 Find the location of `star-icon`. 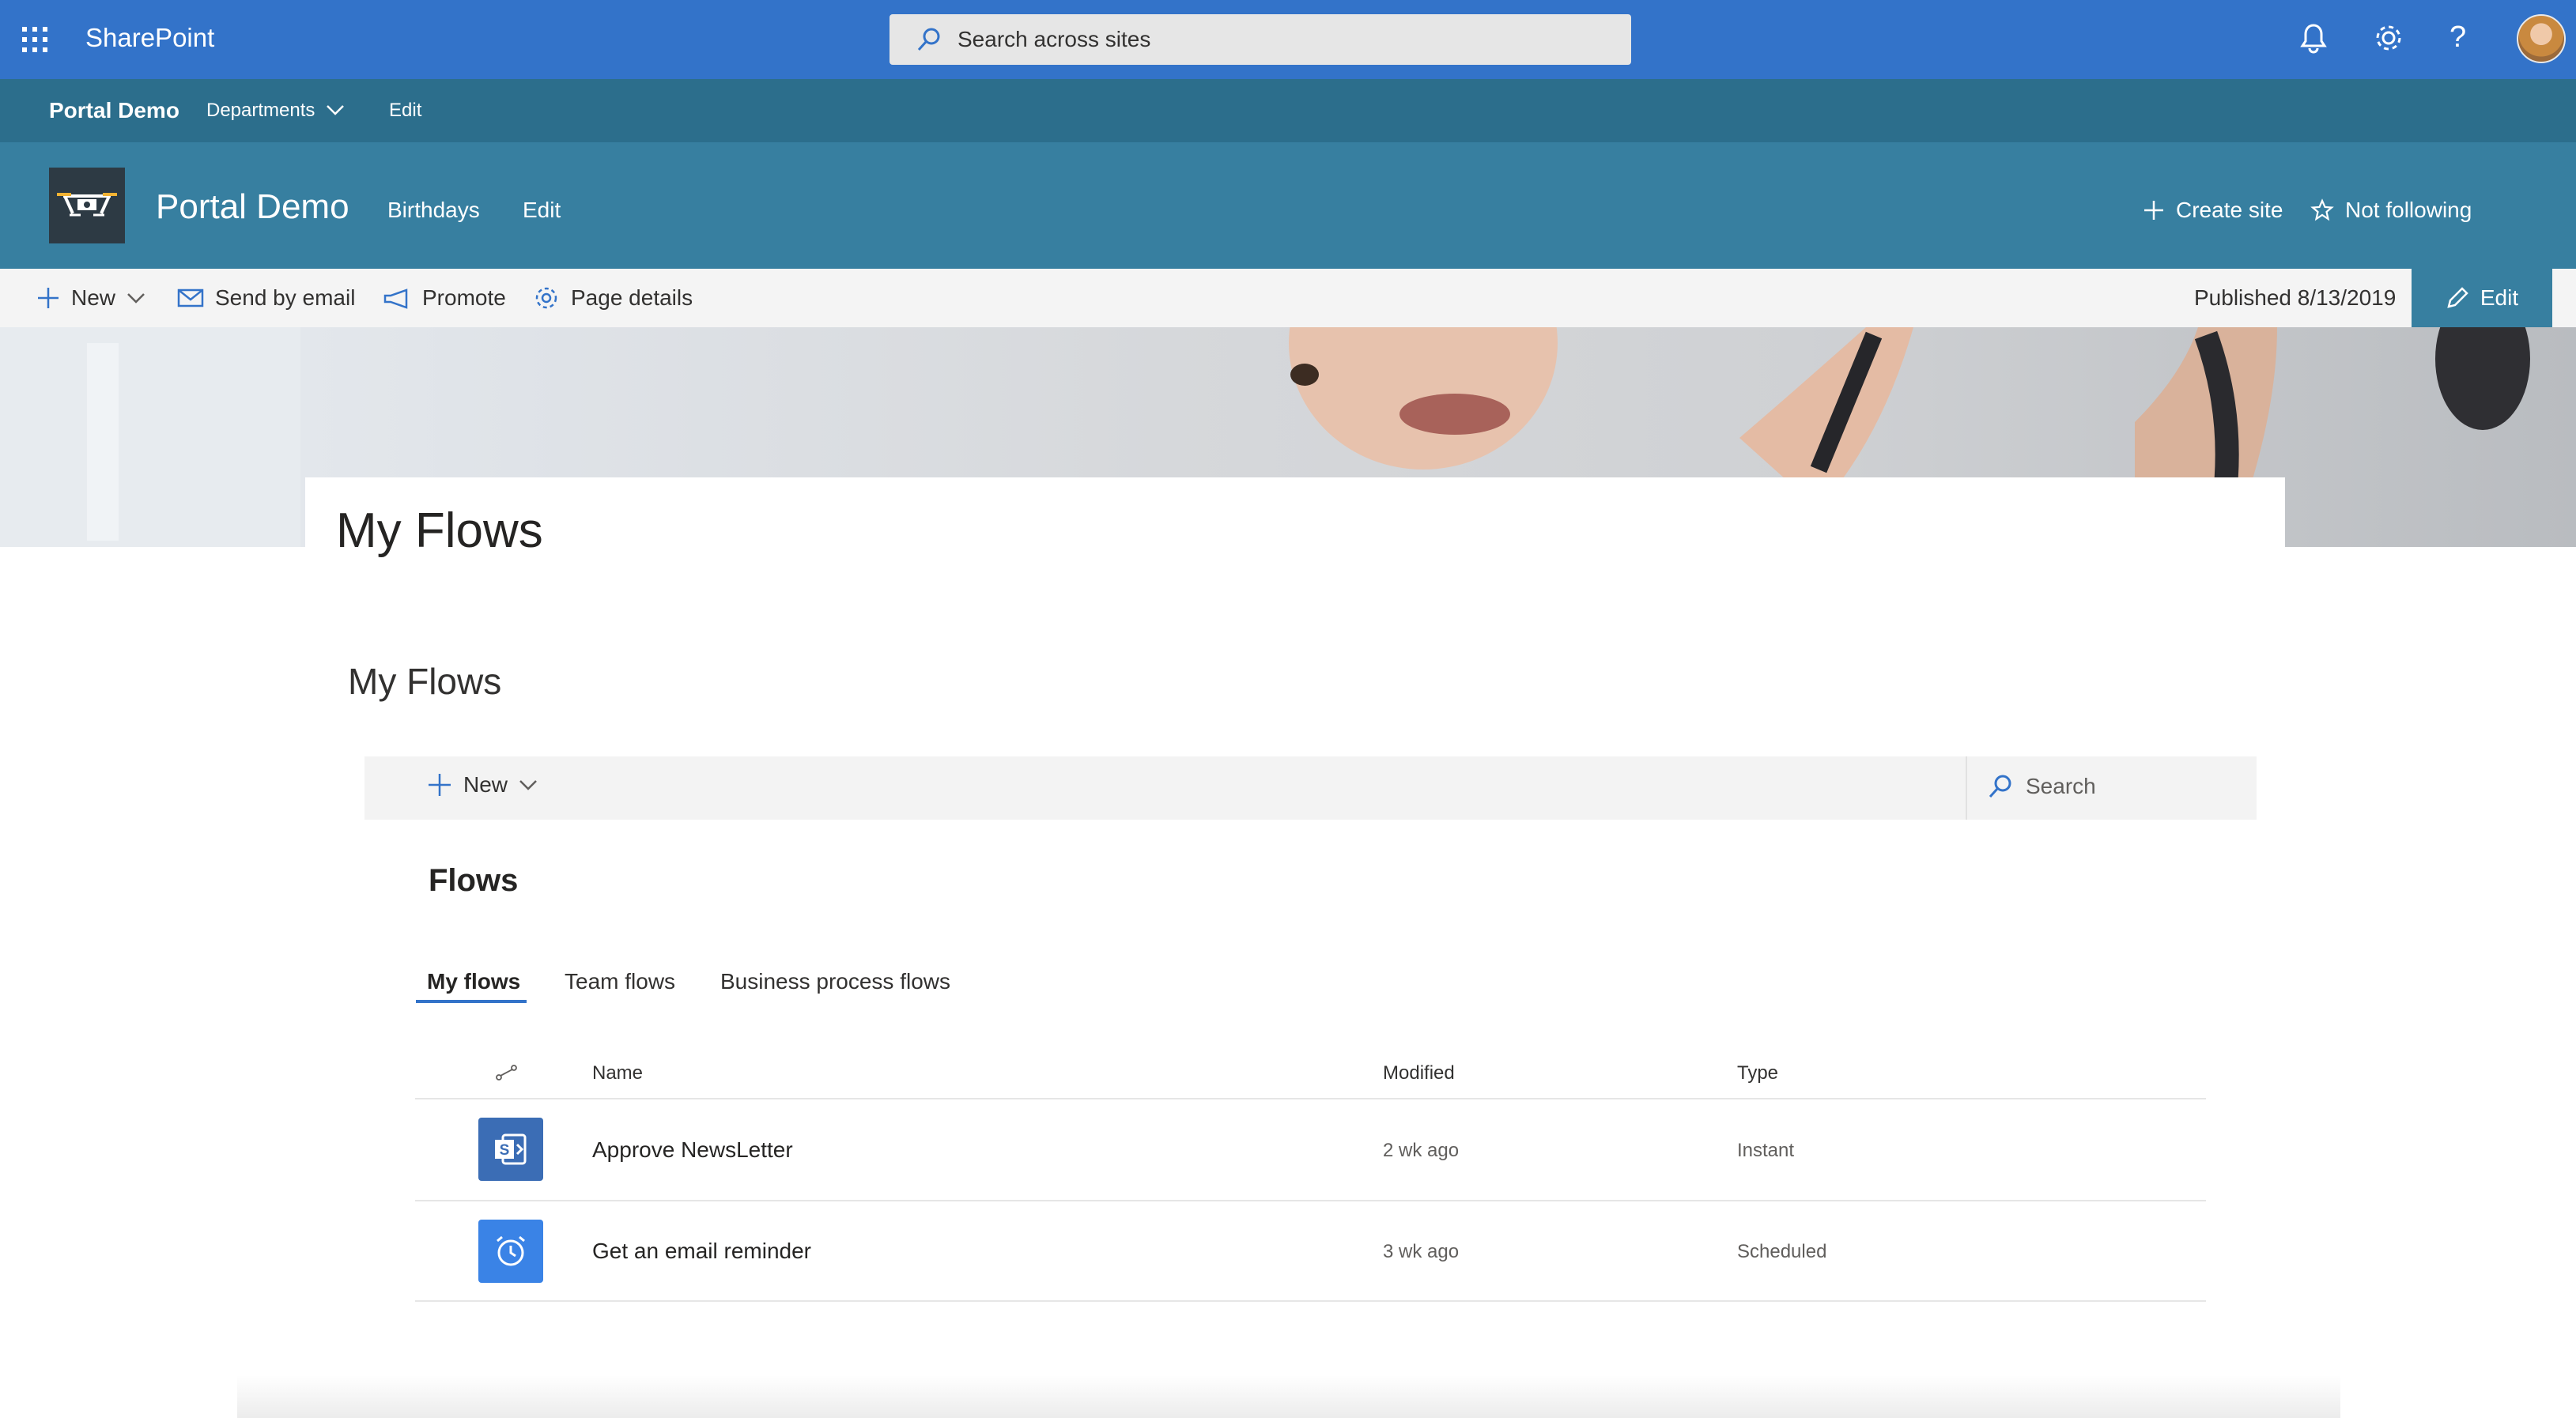

star-icon is located at coordinates (2322, 210).